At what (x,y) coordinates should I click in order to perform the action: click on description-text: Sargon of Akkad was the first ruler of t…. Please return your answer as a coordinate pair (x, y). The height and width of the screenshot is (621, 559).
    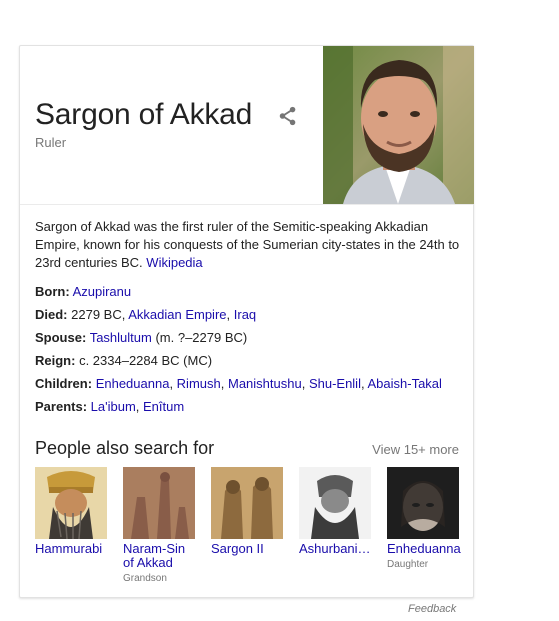
    Looking at the image, I should click on (247, 244).